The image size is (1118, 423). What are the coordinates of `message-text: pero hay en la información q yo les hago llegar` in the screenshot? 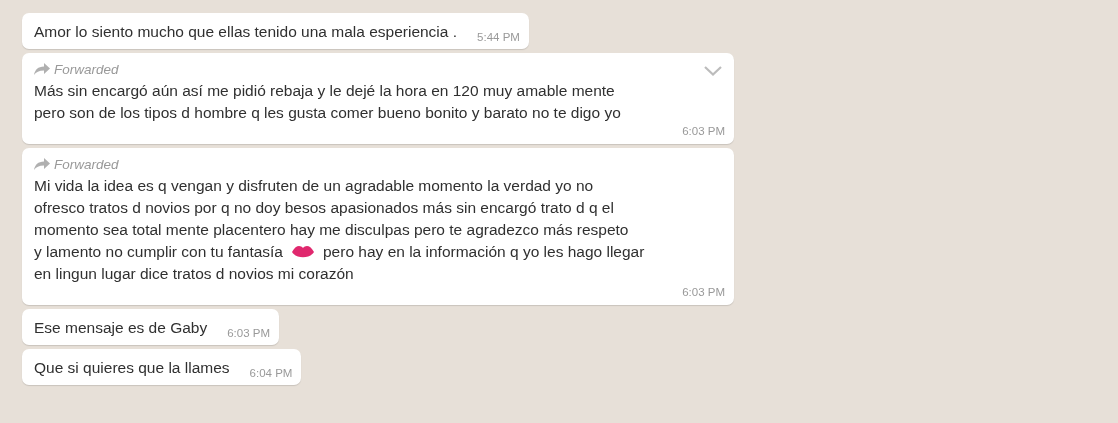 It's located at (484, 252).